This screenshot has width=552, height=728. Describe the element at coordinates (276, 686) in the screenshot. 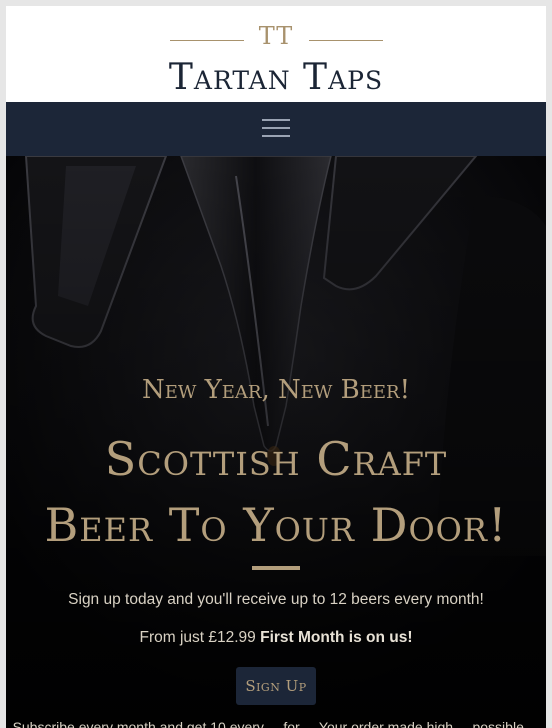

I see `sign-up-button: Sign Up` at that location.